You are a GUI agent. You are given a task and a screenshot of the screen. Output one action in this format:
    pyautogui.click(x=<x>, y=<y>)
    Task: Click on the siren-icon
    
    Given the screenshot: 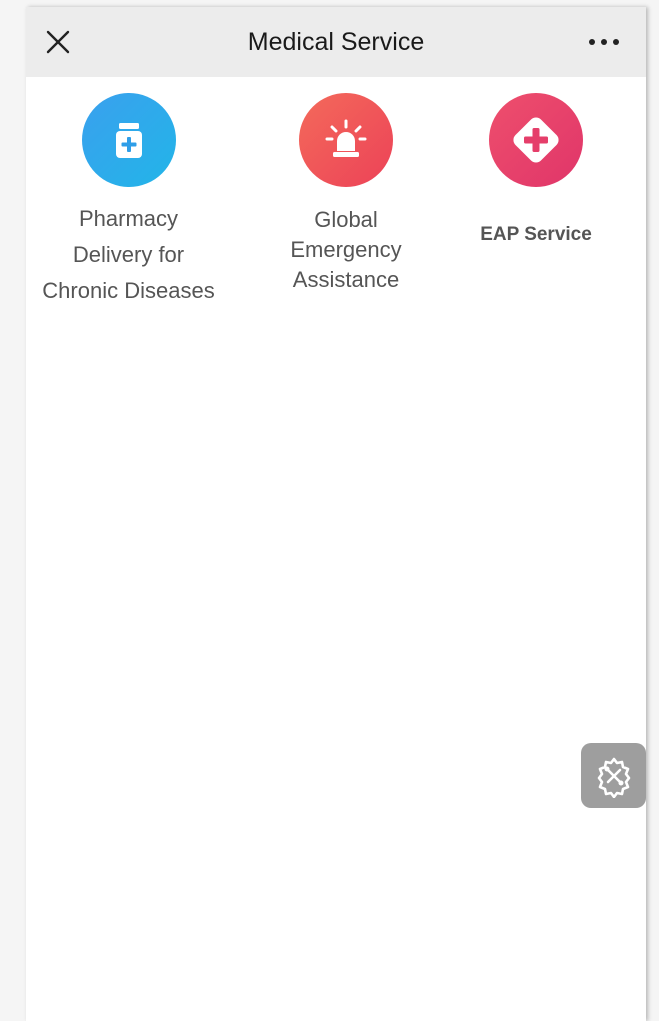 What is the action you would take?
    pyautogui.click(x=346, y=138)
    